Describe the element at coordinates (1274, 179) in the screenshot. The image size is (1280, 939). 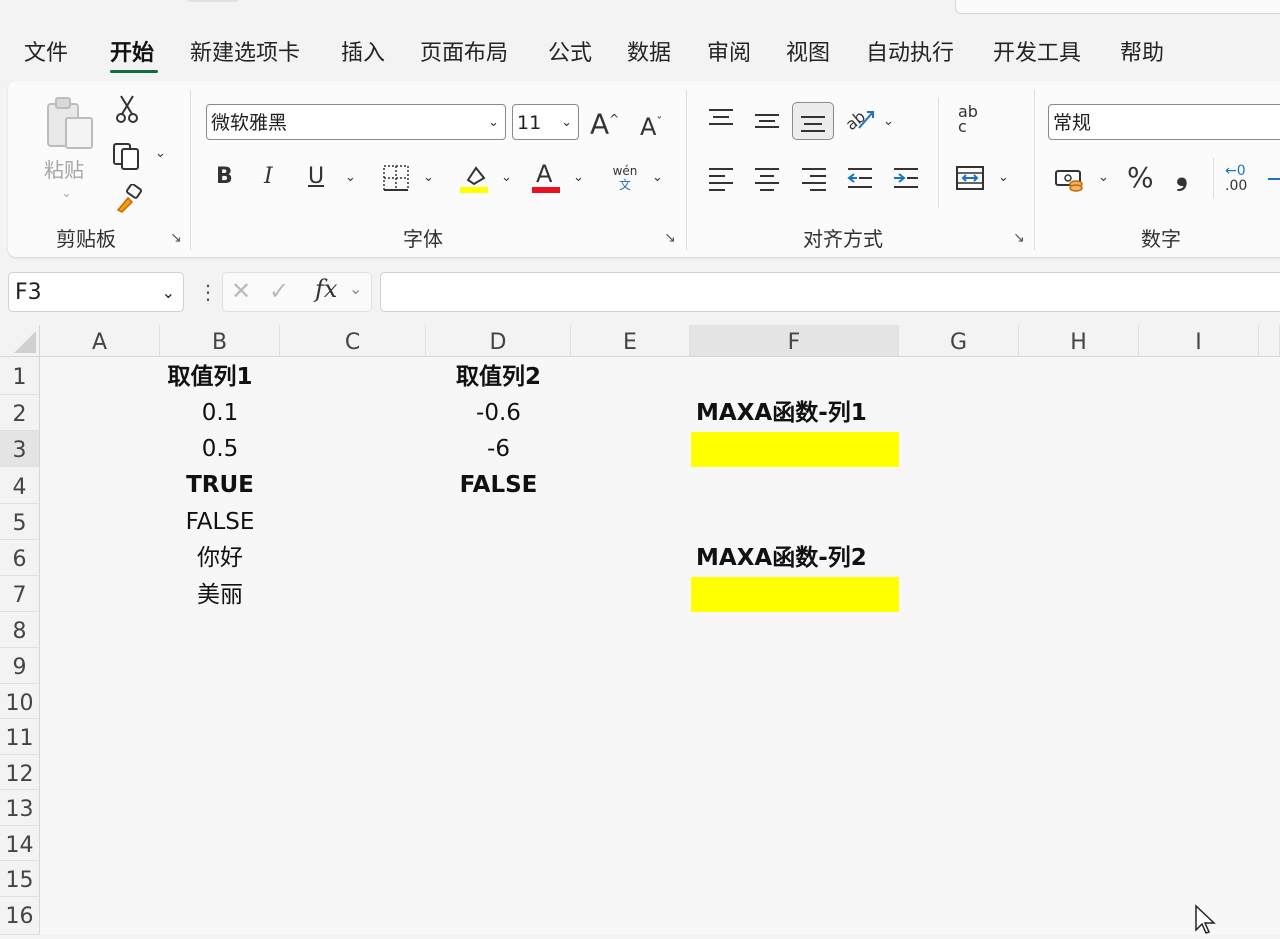
I see `decrease-decimal-icon` at that location.